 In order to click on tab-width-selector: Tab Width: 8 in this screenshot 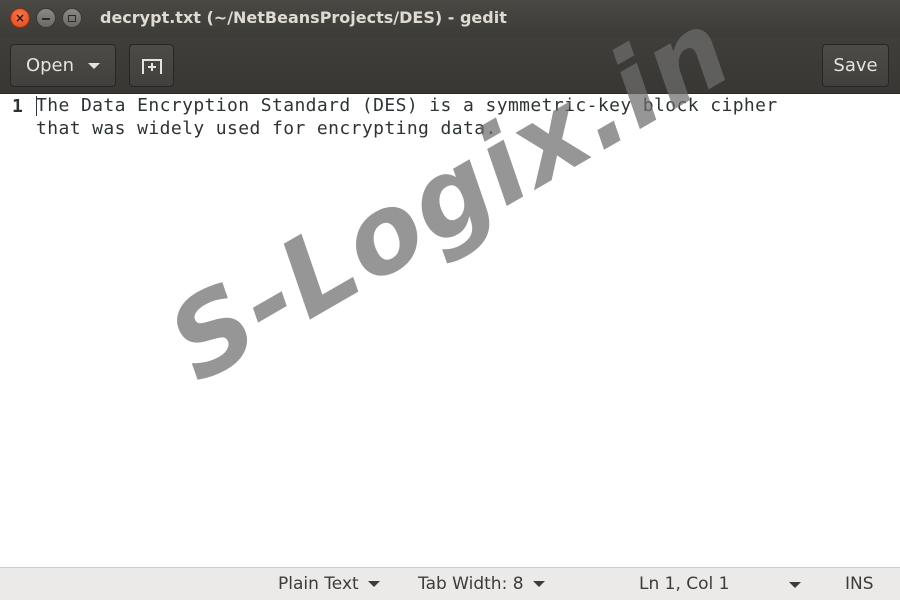, I will do `click(481, 584)`.